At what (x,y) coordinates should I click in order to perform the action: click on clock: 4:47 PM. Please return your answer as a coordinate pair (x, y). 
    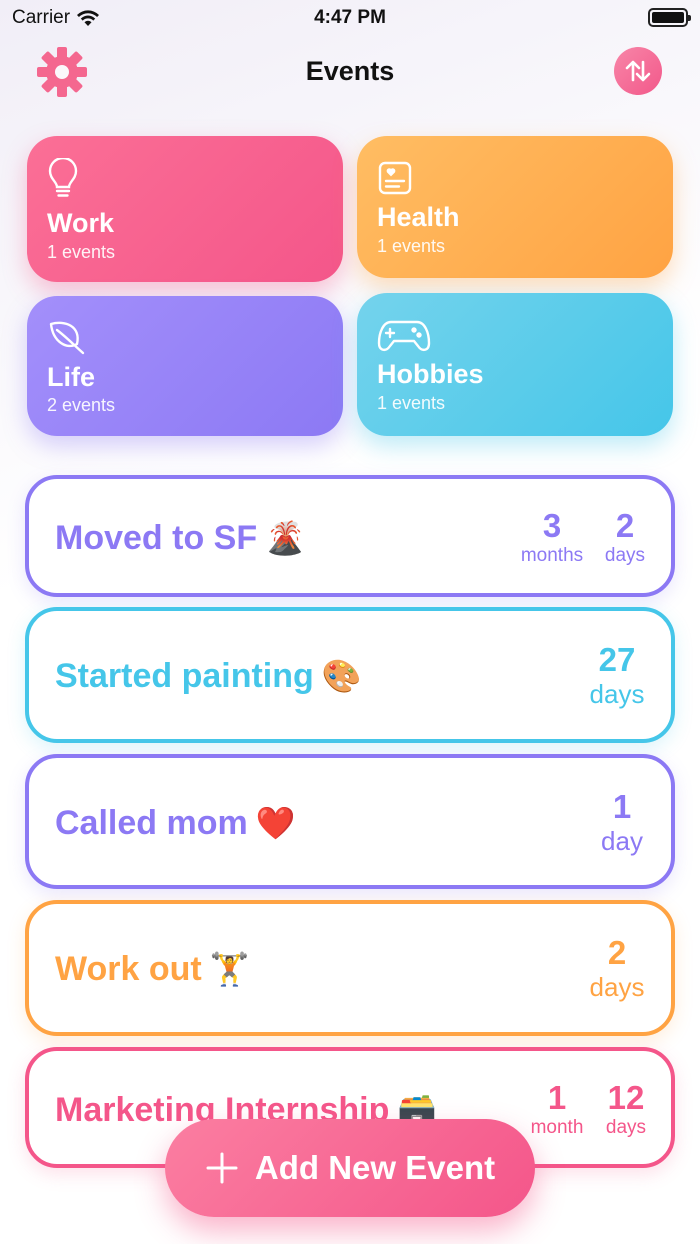
    Looking at the image, I should click on (350, 17).